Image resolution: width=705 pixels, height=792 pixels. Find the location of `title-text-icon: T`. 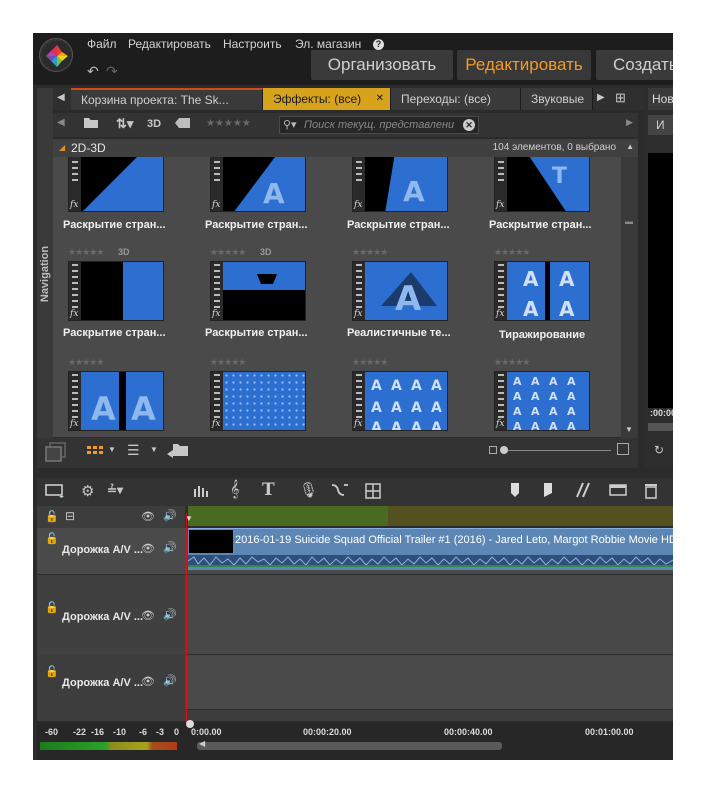

title-text-icon: T is located at coordinates (268, 490).